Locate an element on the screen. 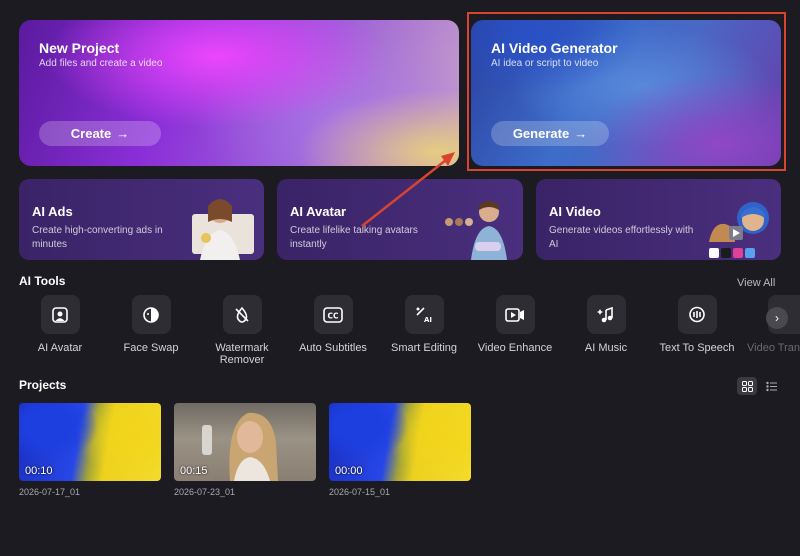 This screenshot has width=800, height=556. cc-icon: CC is located at coordinates (333, 314).